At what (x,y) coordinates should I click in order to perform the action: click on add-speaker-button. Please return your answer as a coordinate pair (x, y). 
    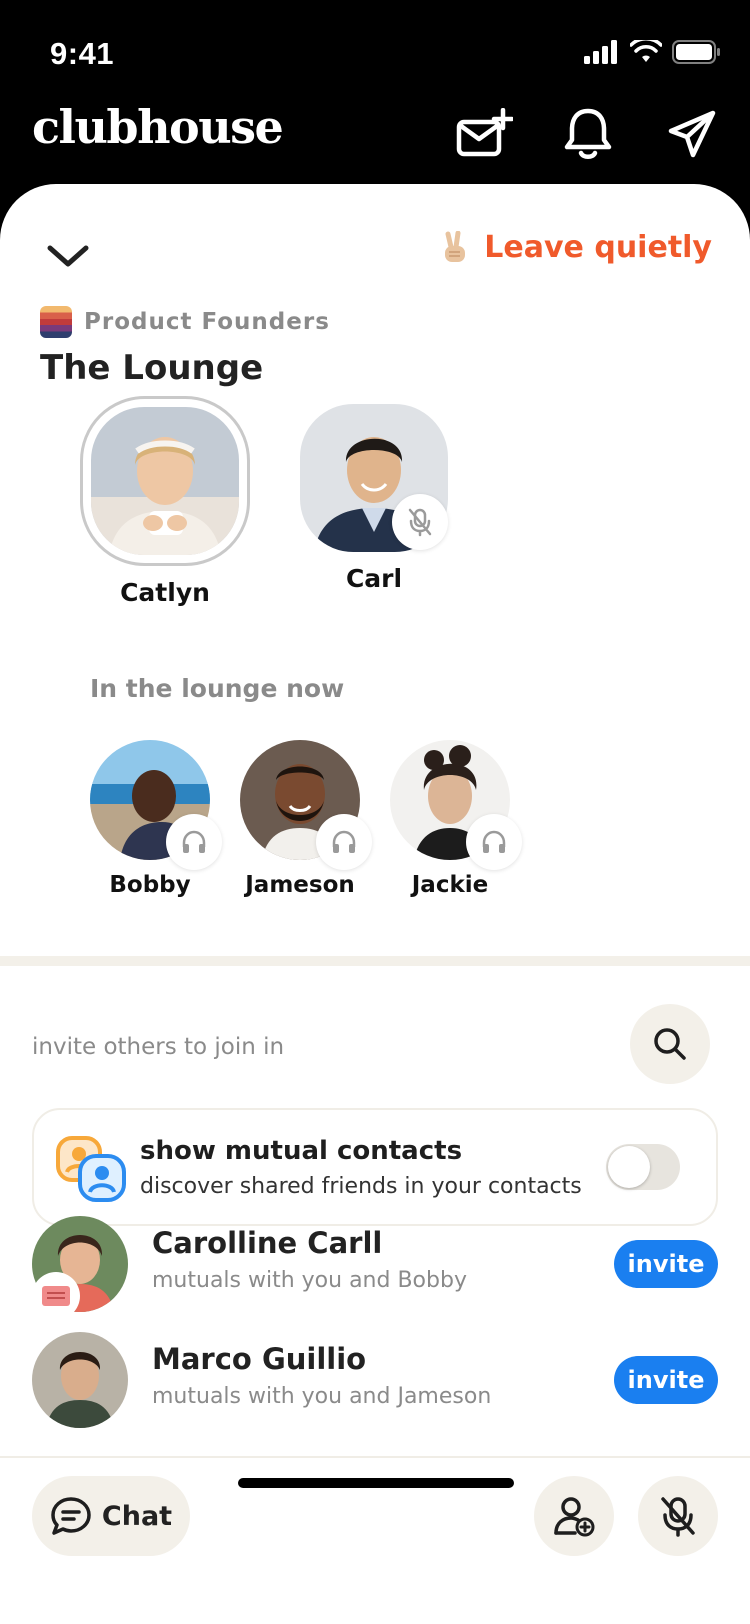
    Looking at the image, I should click on (574, 1516).